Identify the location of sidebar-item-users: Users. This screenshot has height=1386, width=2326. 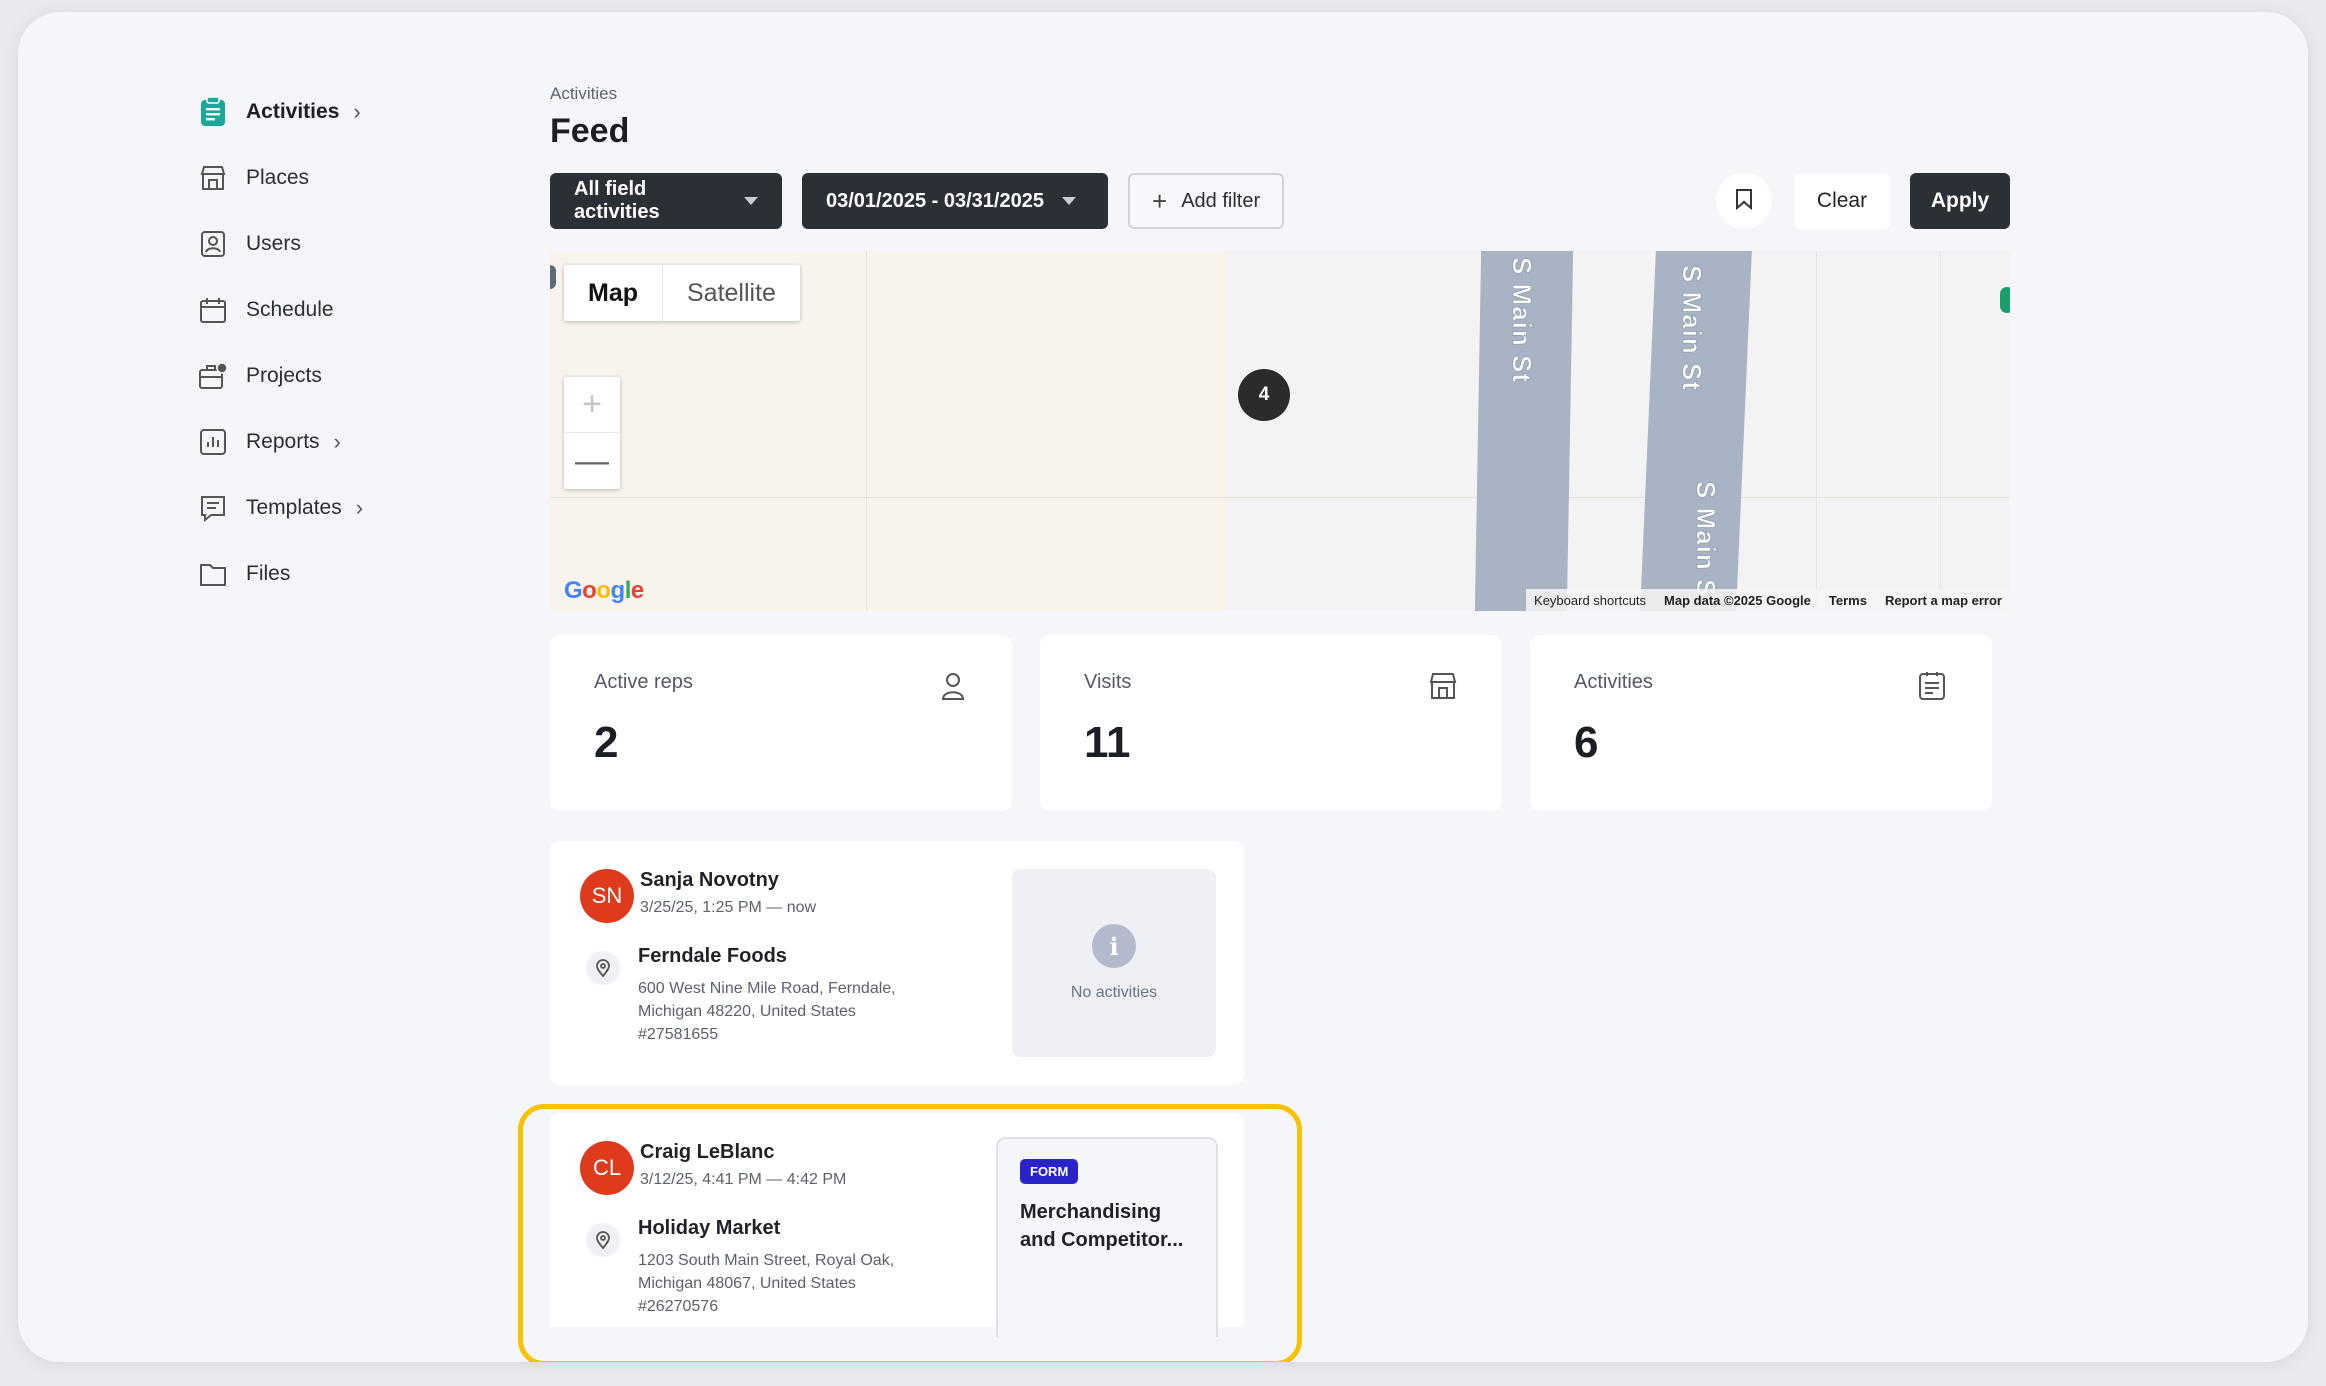
(318, 244).